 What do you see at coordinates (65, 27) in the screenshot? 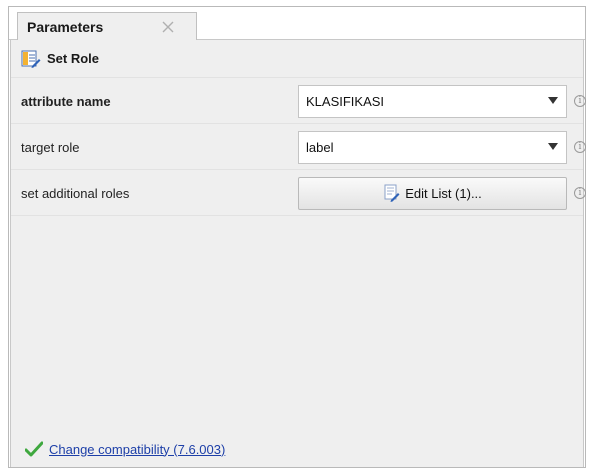
I see `tab-label: Parameters` at bounding box center [65, 27].